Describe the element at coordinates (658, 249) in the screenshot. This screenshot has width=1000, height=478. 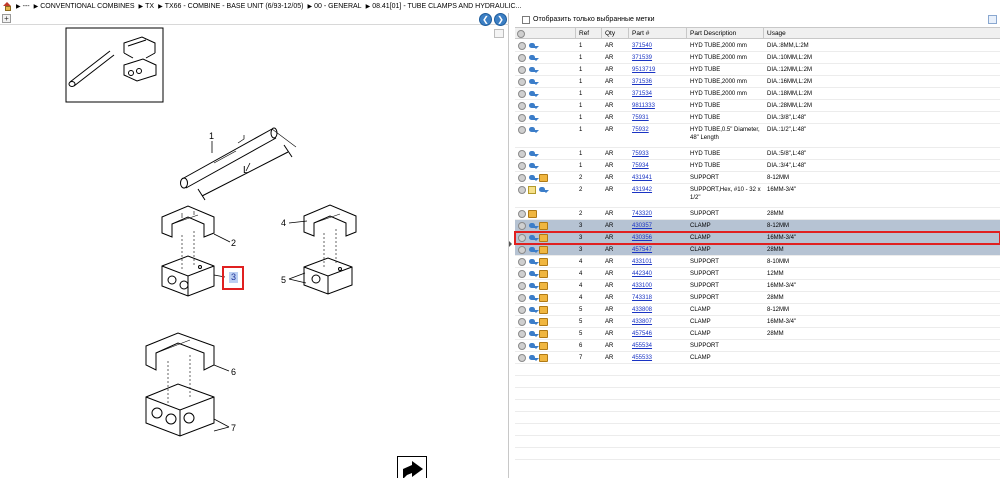
I see `part-number-link: 457547` at that location.